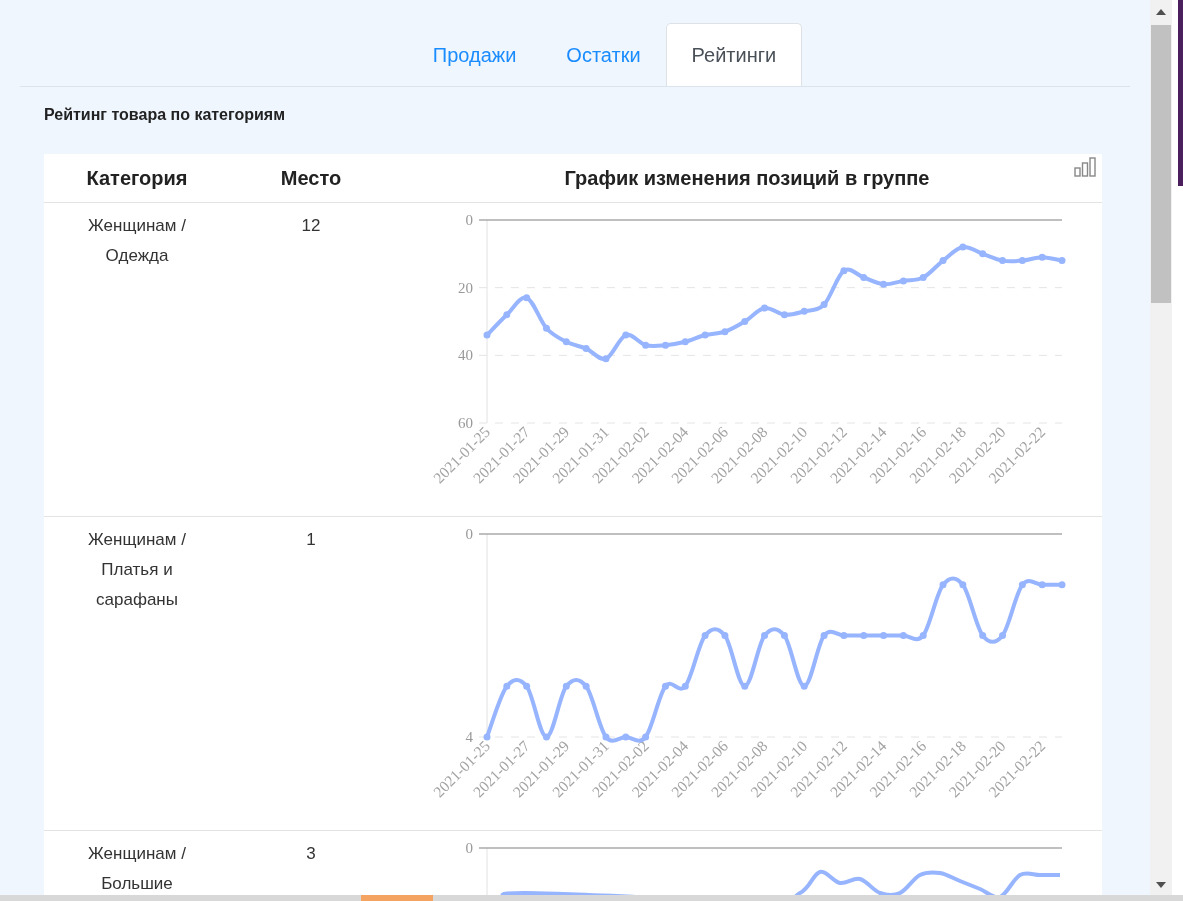 The height and width of the screenshot is (901, 1183). I want to click on tab: Продажи, so click(474, 54).